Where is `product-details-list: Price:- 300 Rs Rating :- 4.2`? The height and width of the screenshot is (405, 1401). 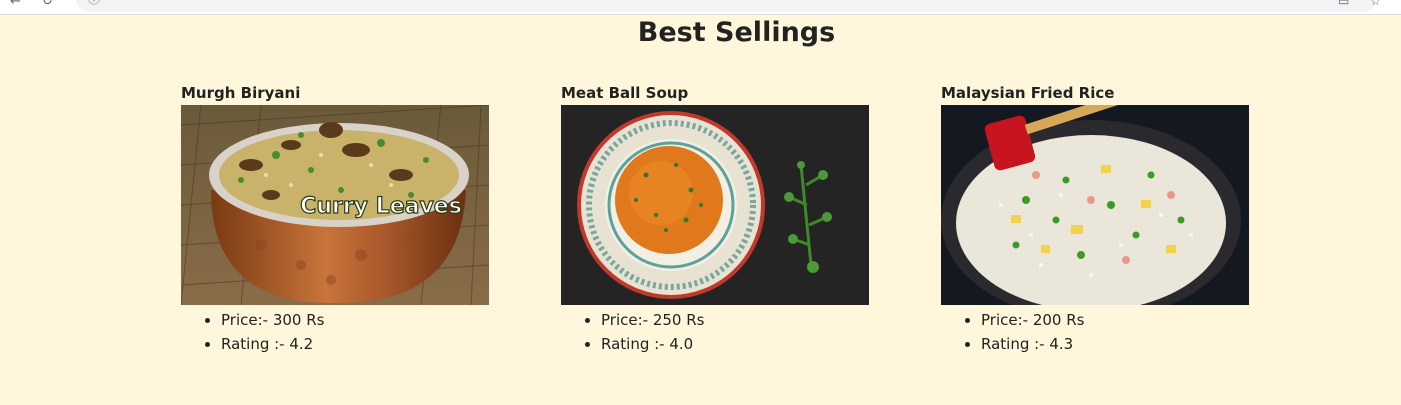 product-details-list: Price:- 300 Rs Rating :- 4.2 is located at coordinates (336, 332).